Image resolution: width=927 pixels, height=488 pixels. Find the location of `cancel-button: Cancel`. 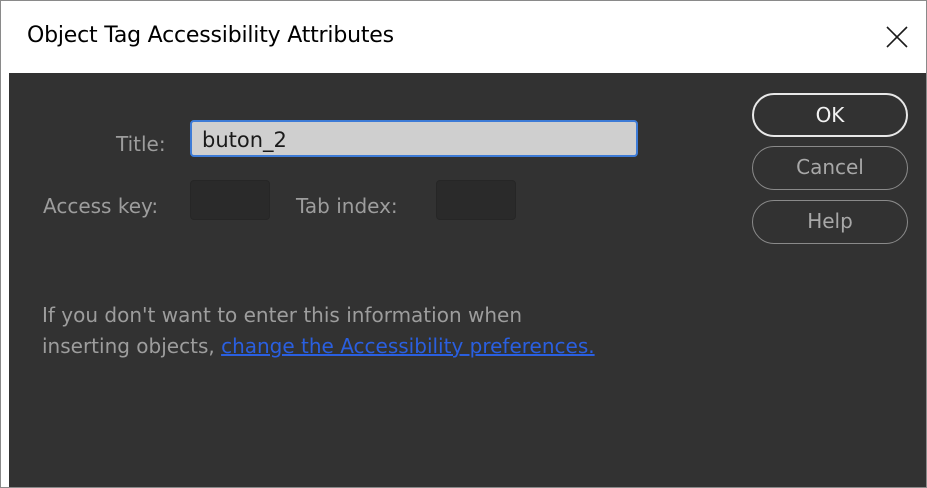

cancel-button: Cancel is located at coordinates (830, 168).